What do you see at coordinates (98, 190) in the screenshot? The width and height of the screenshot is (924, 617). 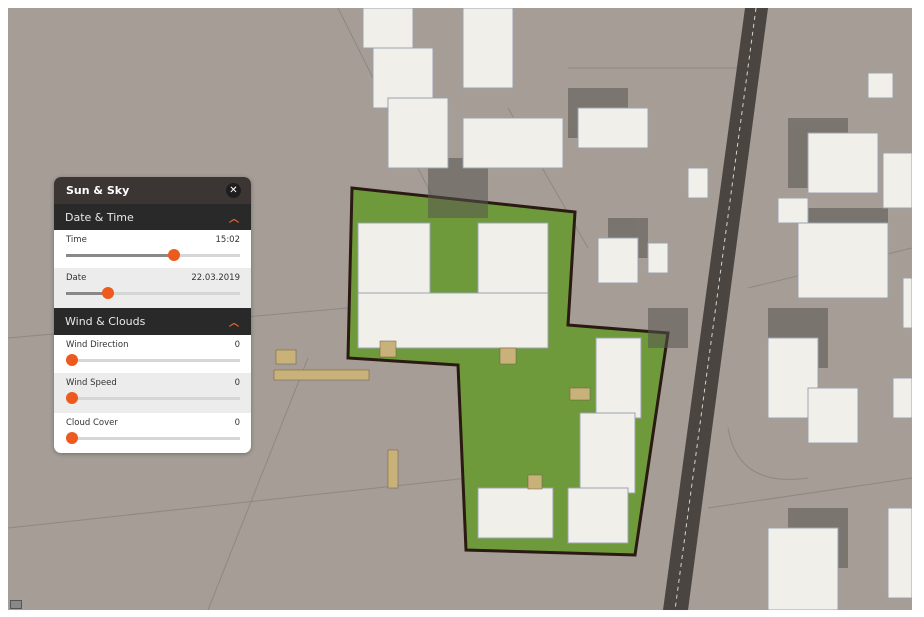 I see `panel-title: Sun & Sky` at bounding box center [98, 190].